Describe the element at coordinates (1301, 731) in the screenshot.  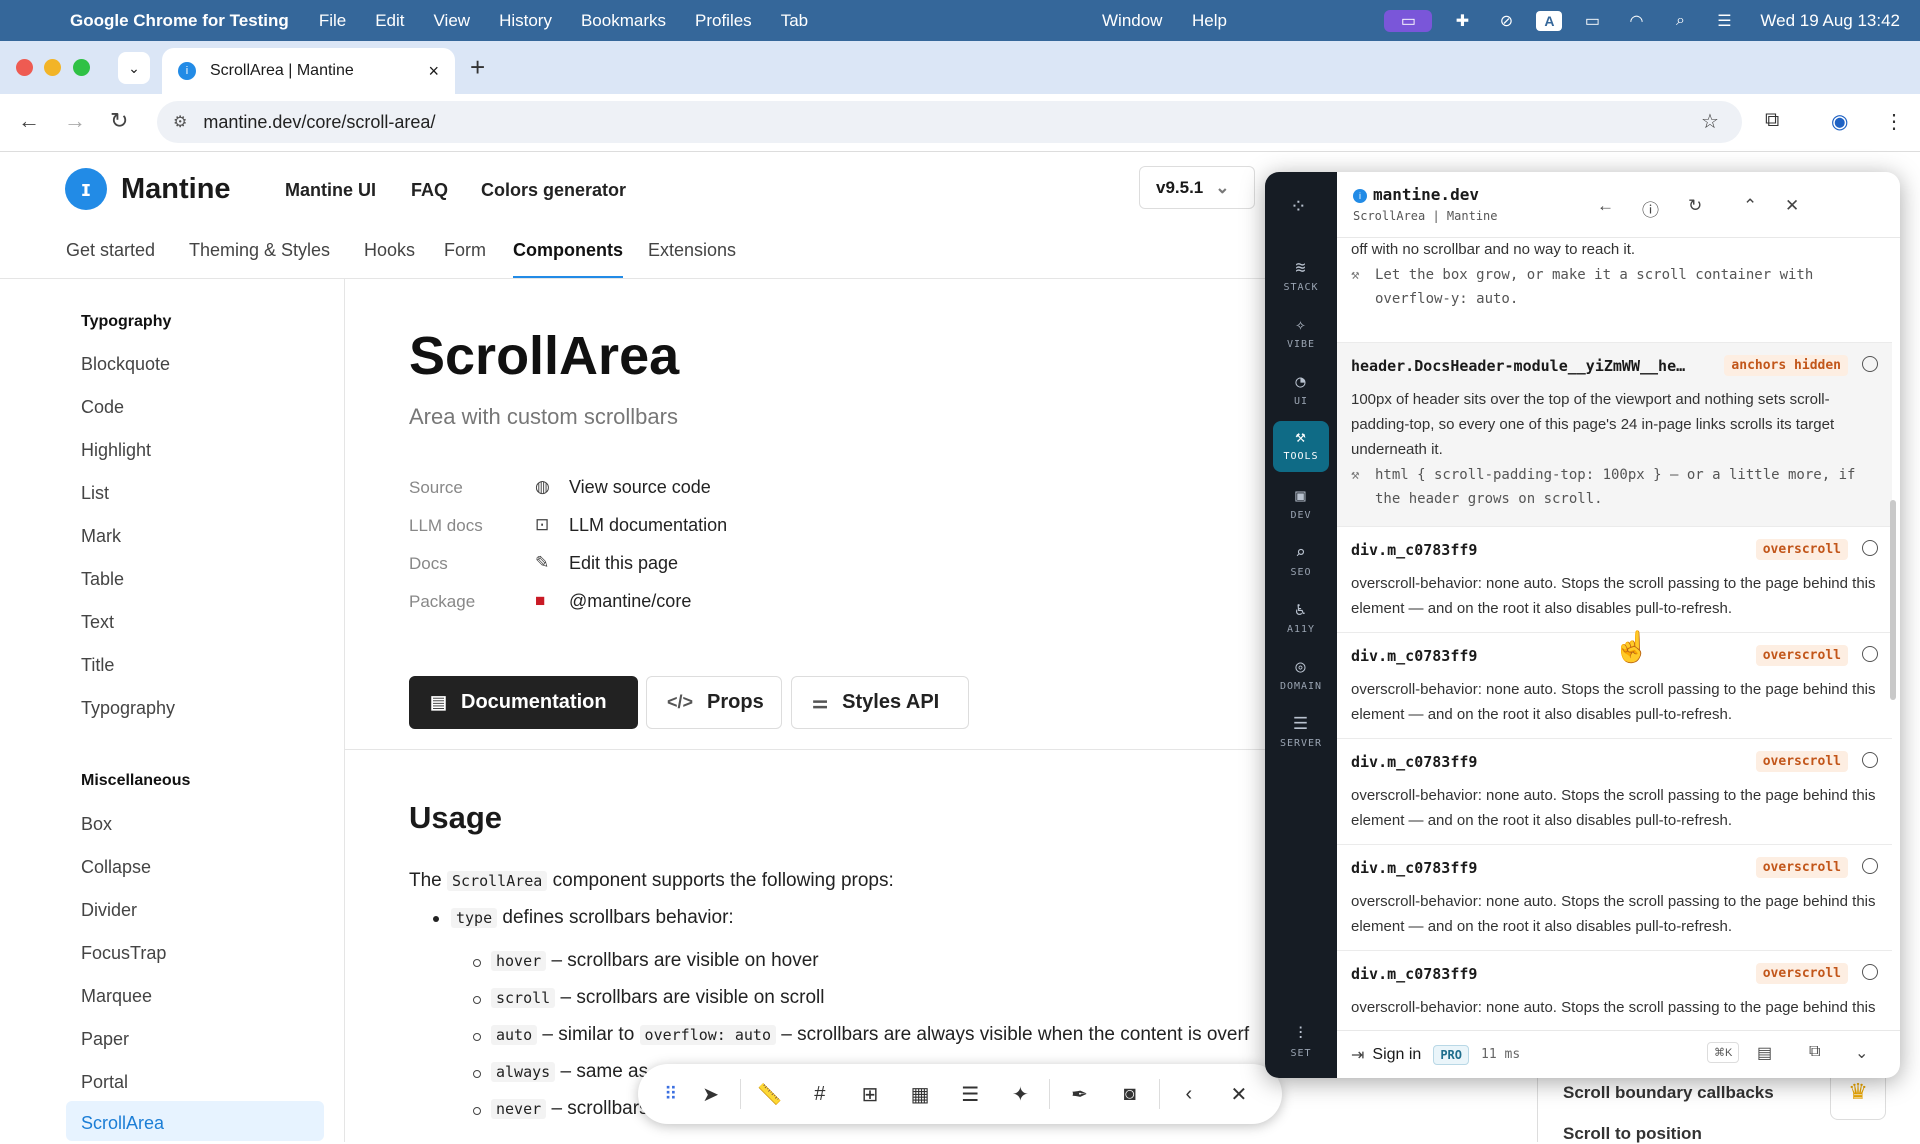
I see `rail-server: ☰ SERVER` at that location.